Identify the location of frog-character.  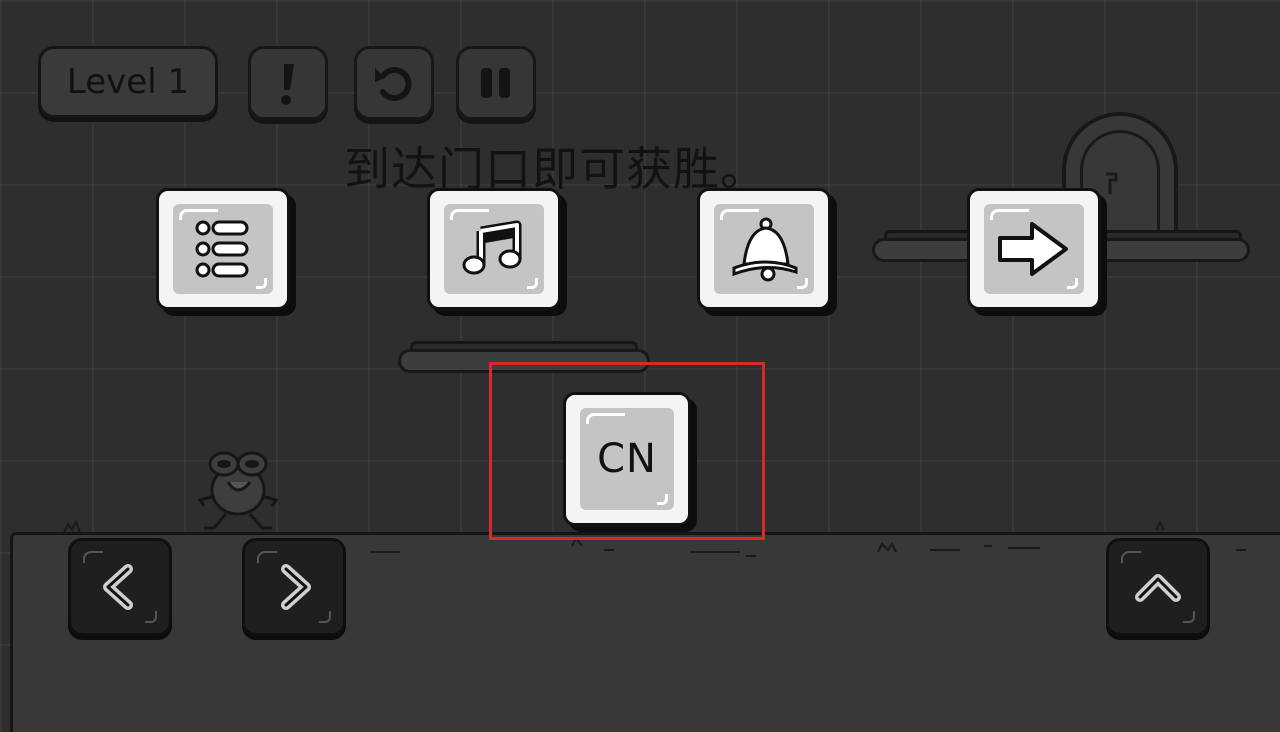
(238, 490).